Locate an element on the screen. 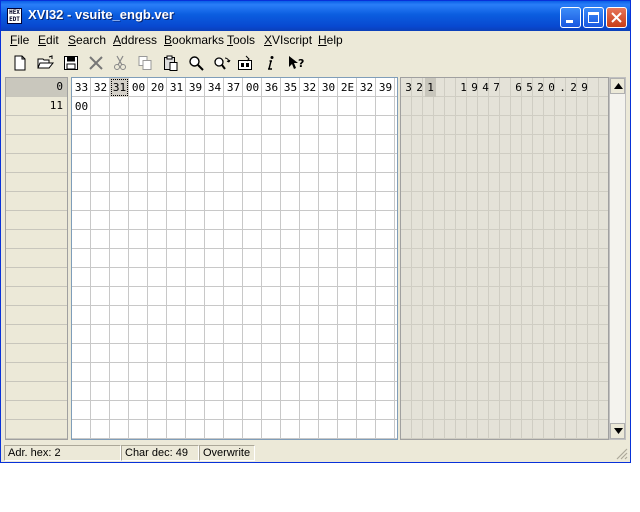 The height and width of the screenshot is (512, 640). context-help-icon: ? is located at coordinates (296, 63).